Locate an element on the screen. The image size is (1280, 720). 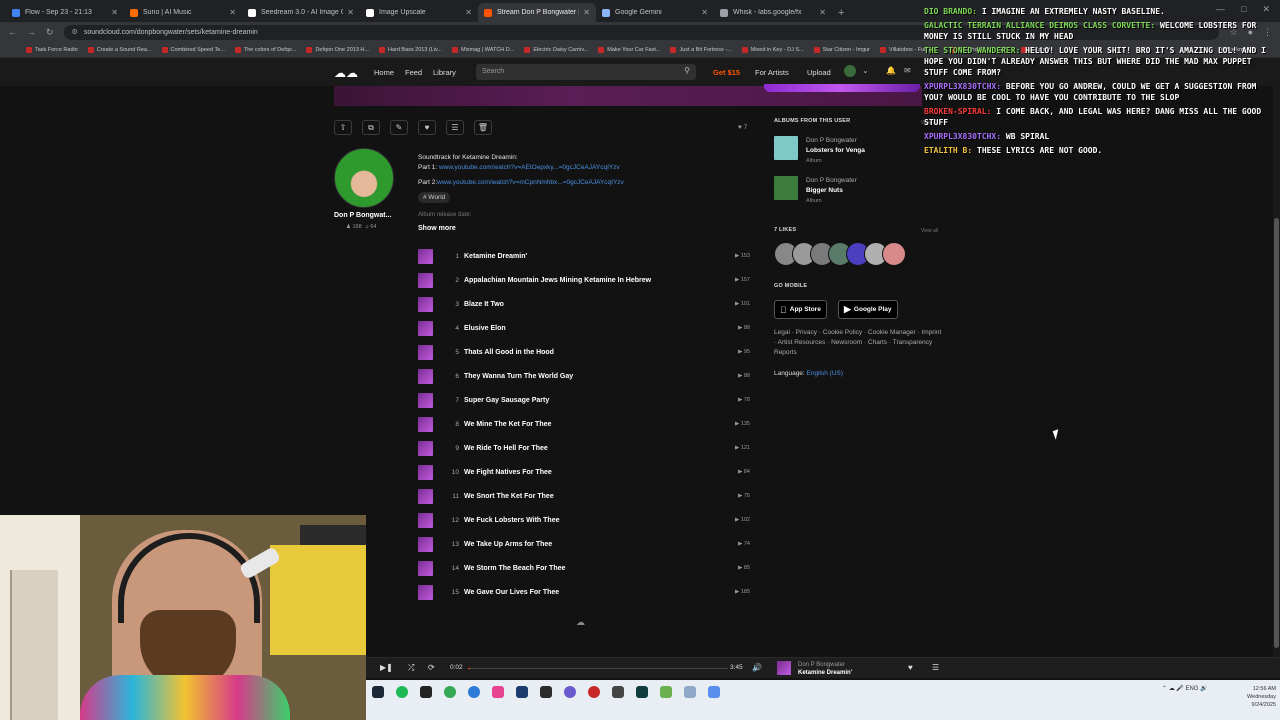
album-item: Don P Bongwater Bigger Nuts Album is located at coordinates (815, 191).